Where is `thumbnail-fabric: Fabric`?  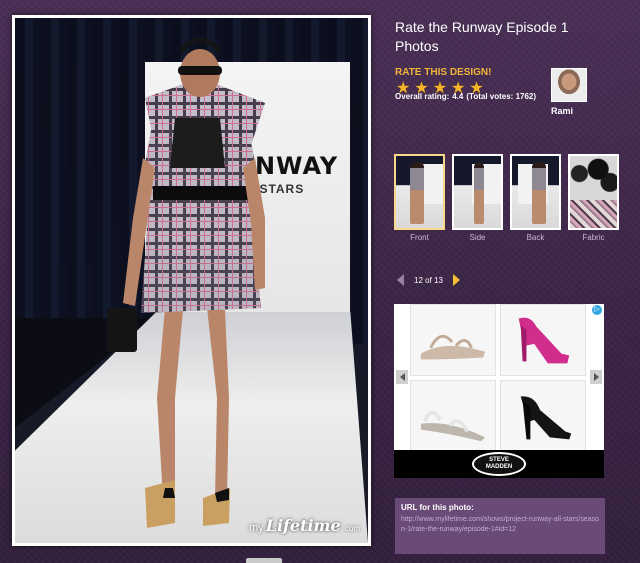
thumbnail-fabric: Fabric is located at coordinates (593, 198).